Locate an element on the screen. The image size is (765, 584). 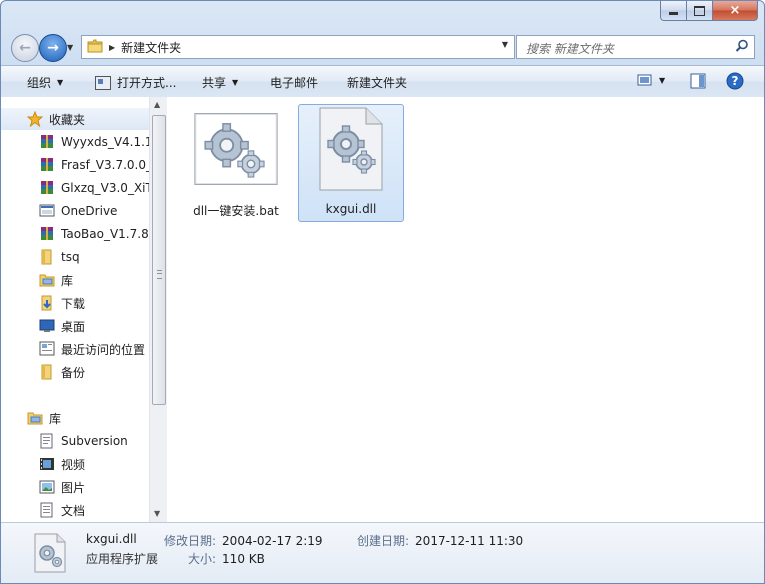
open-with-icon is located at coordinates (103, 82).